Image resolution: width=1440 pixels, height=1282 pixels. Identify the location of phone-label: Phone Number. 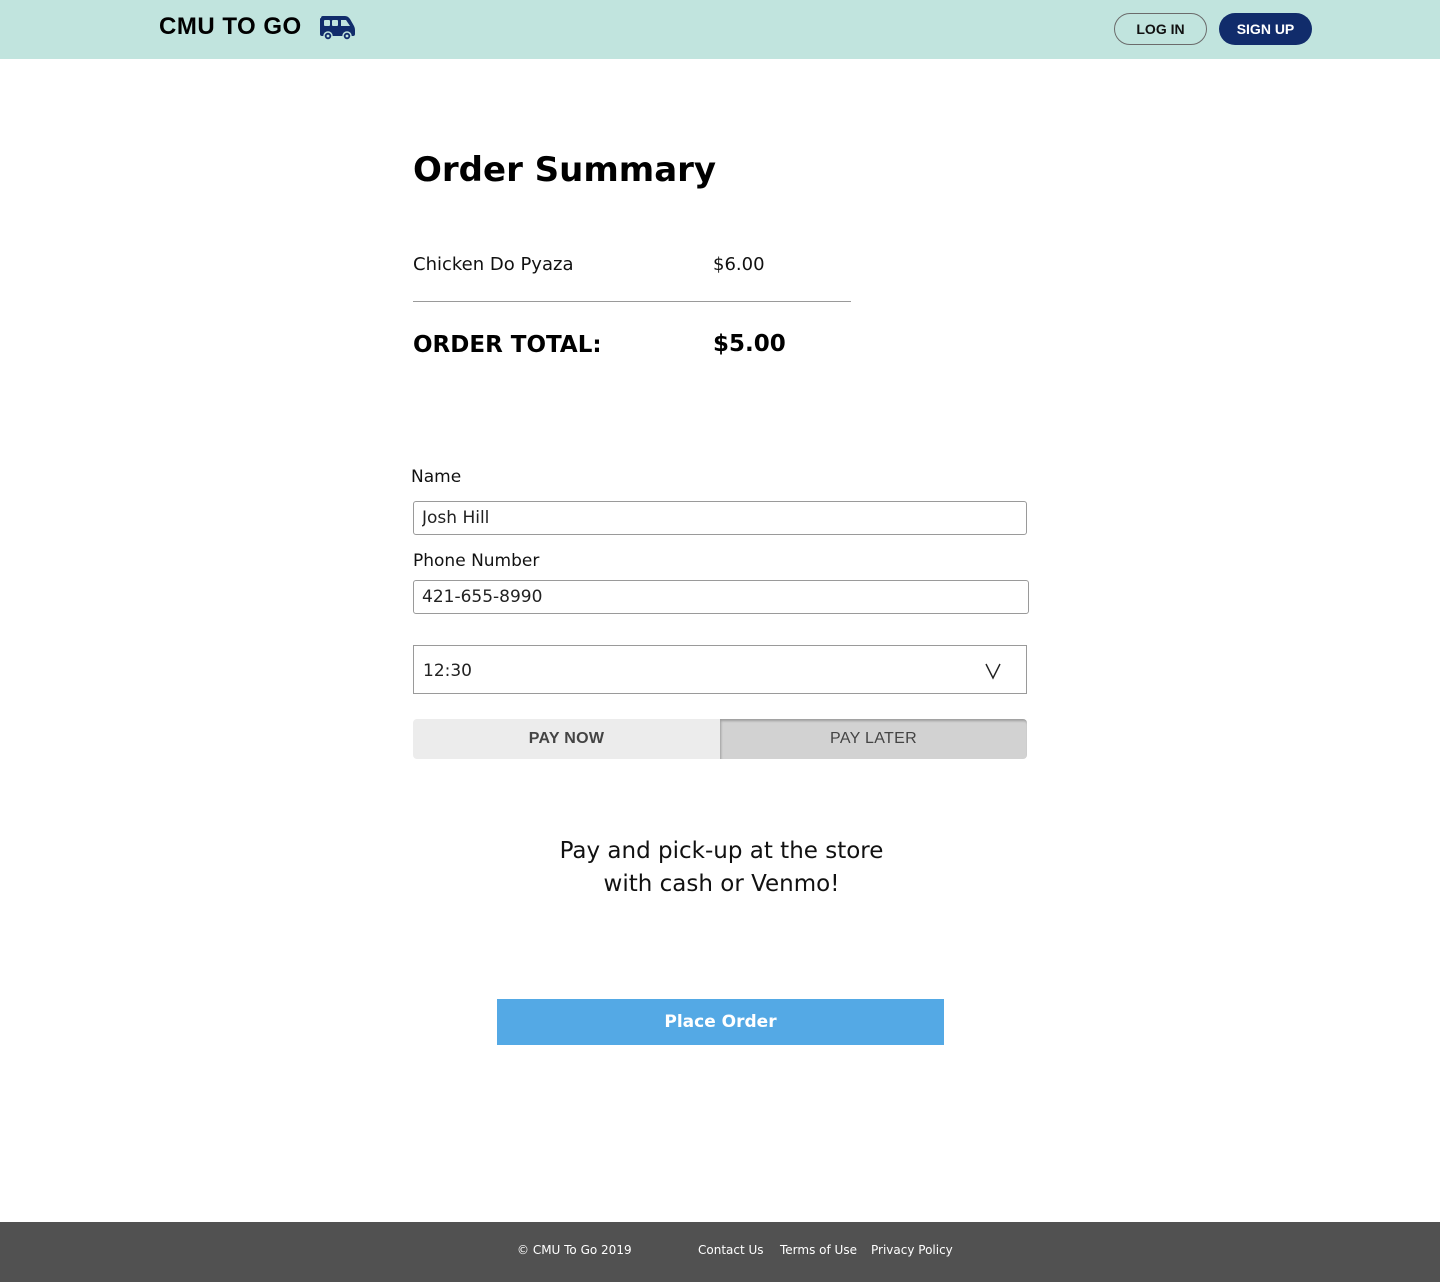
(476, 561).